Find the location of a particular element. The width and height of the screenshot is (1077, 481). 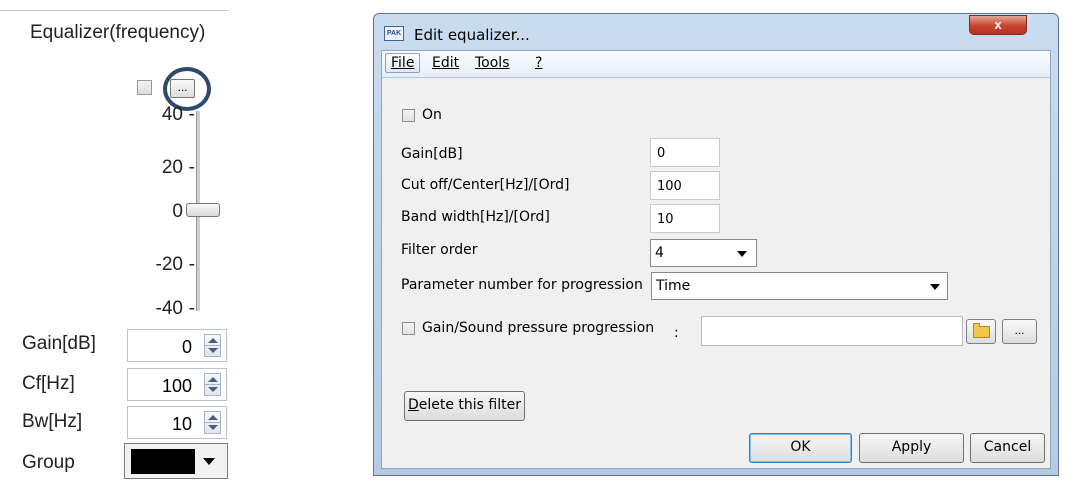

bw-spinbox: 10 is located at coordinates (177, 422).